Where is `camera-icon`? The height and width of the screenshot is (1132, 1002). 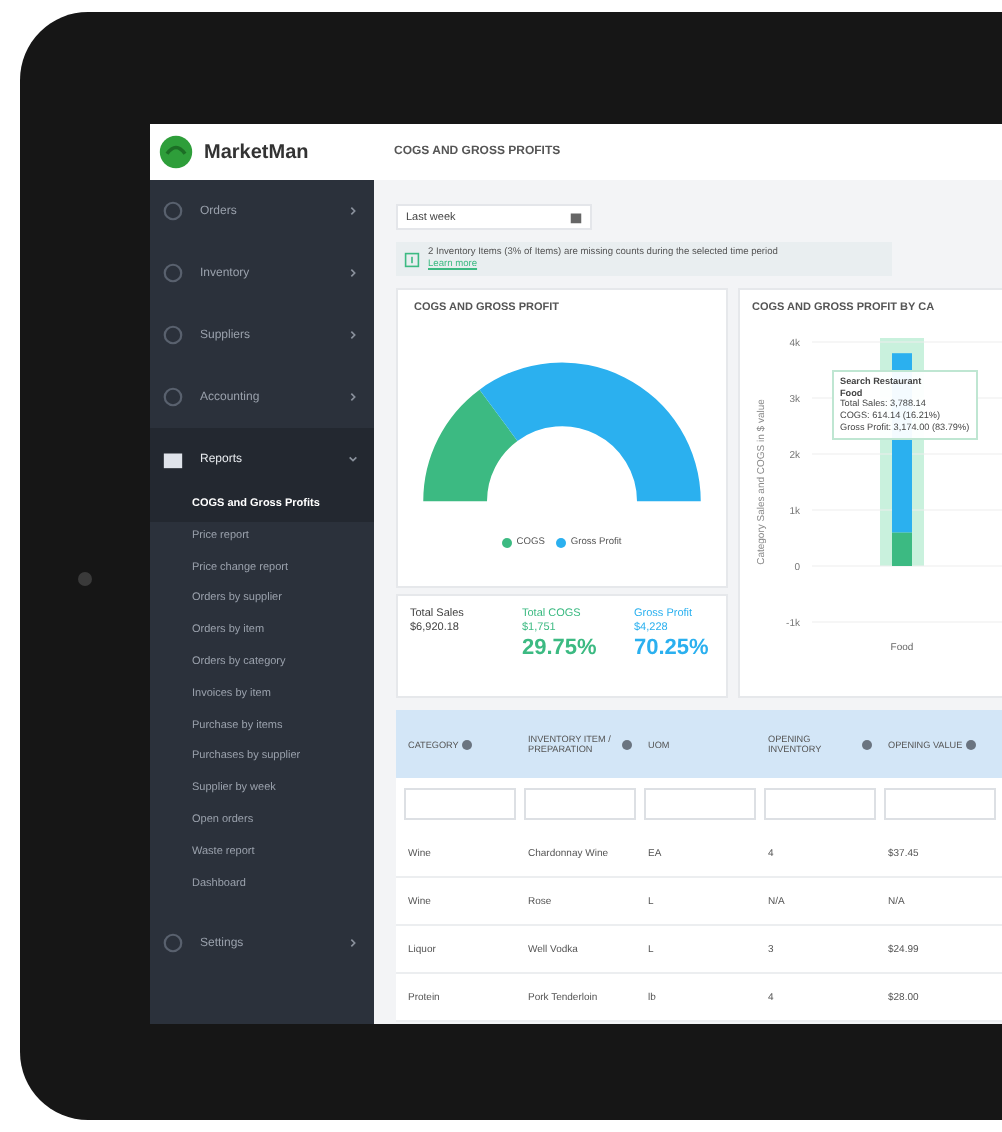
camera-icon is located at coordinates (85, 579).